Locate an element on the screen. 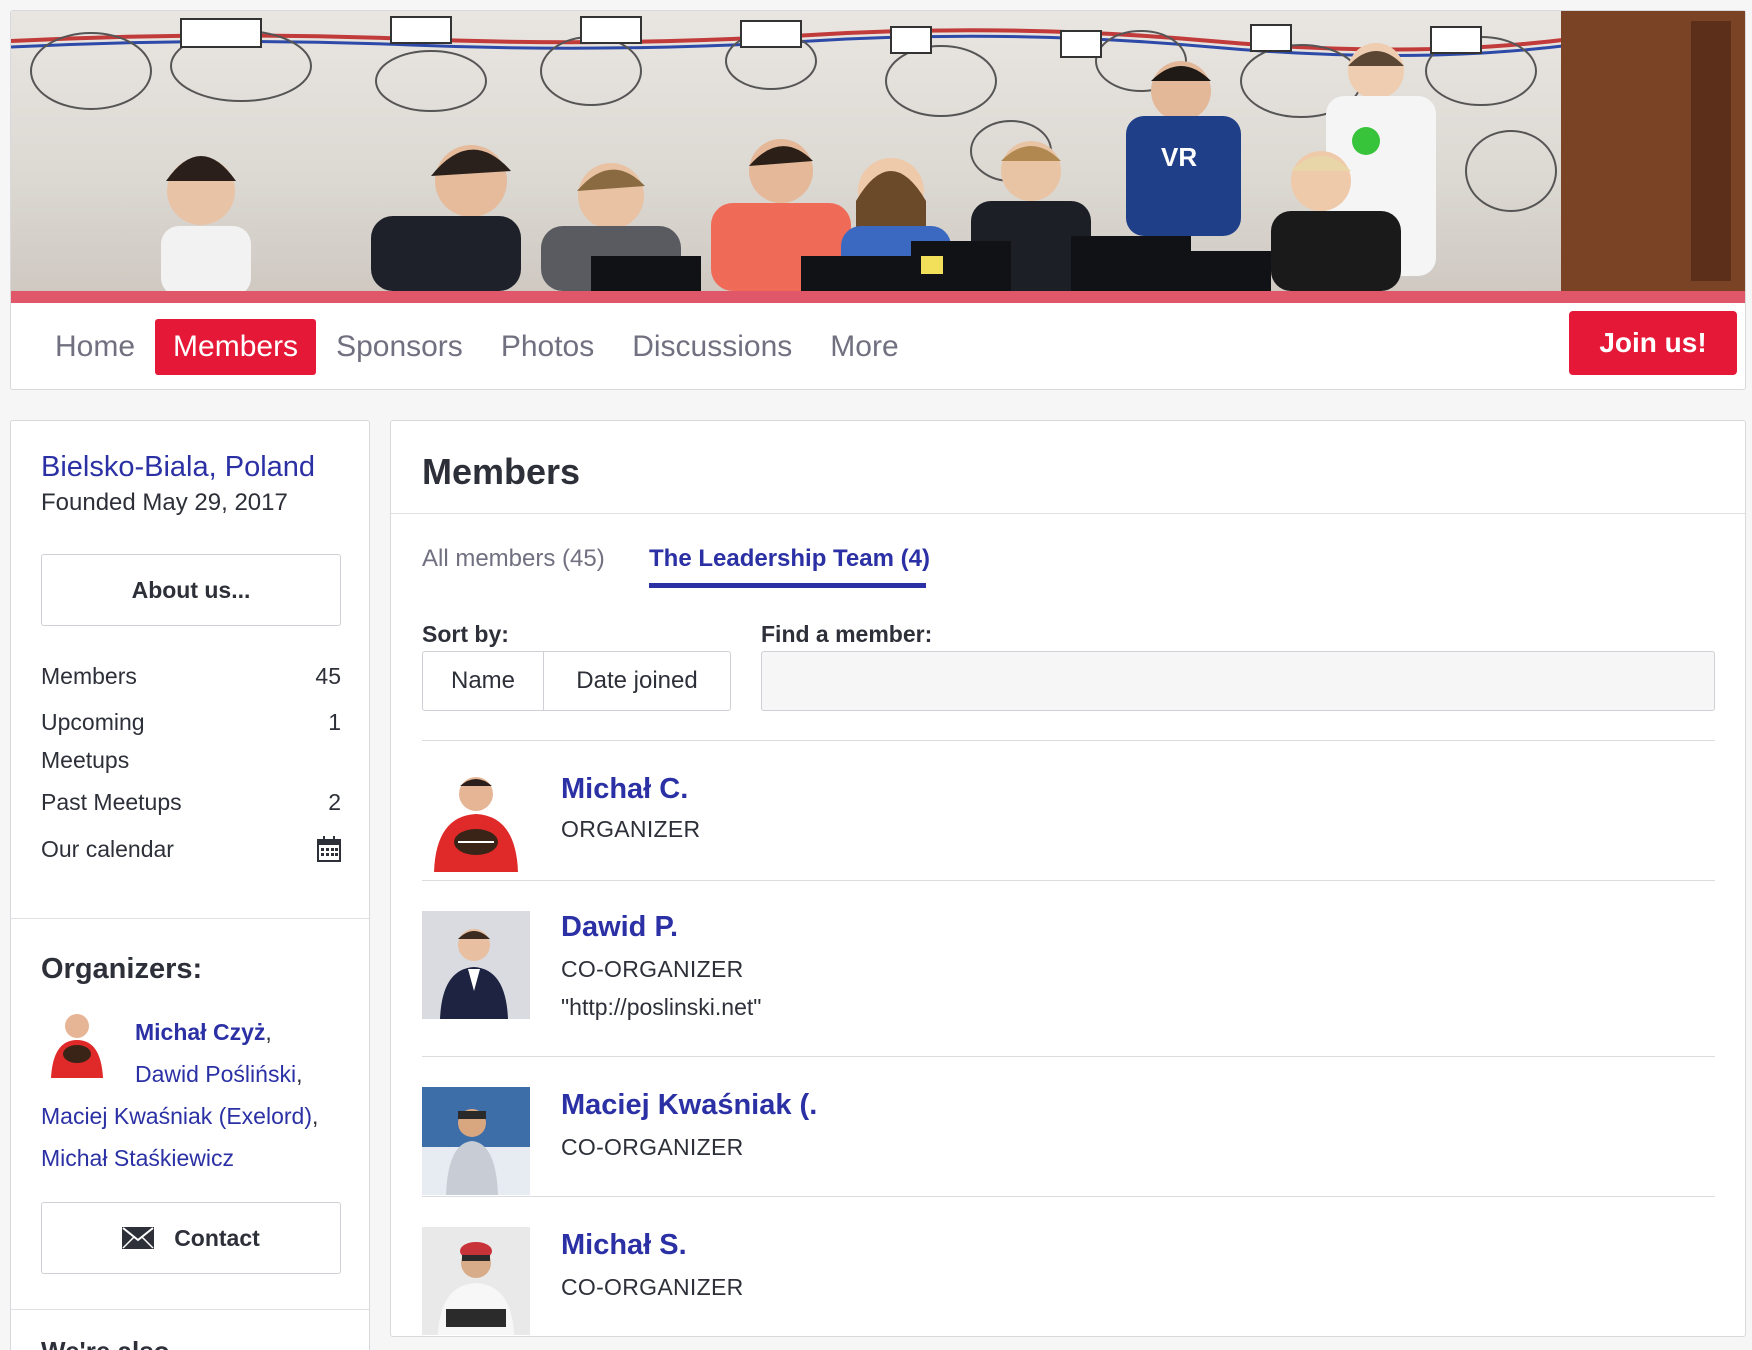 Image resolution: width=1752 pixels, height=1350 pixels. sort-label: Sort by: is located at coordinates (465, 634).